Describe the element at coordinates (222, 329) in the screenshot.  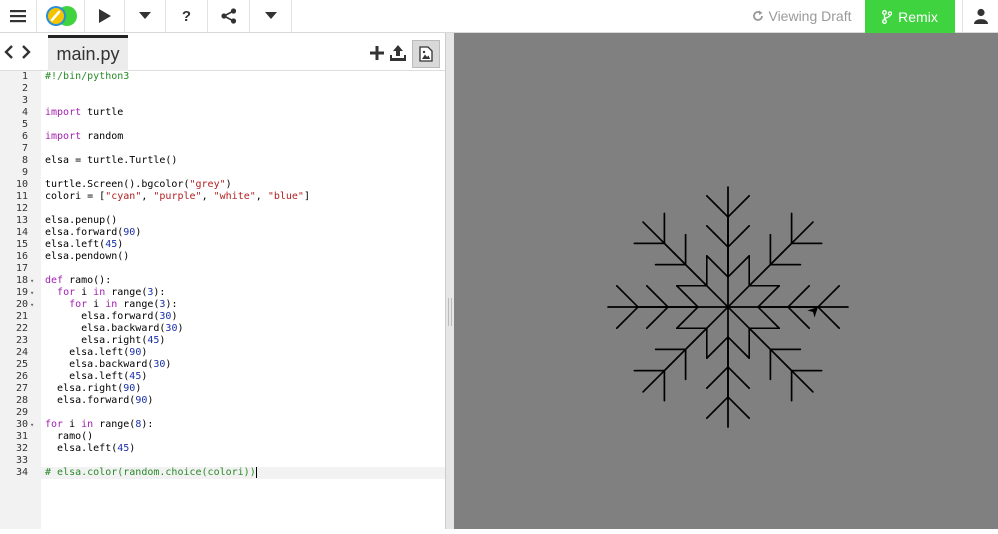
I see `code-line: 22 elsa.backward(30)` at that location.